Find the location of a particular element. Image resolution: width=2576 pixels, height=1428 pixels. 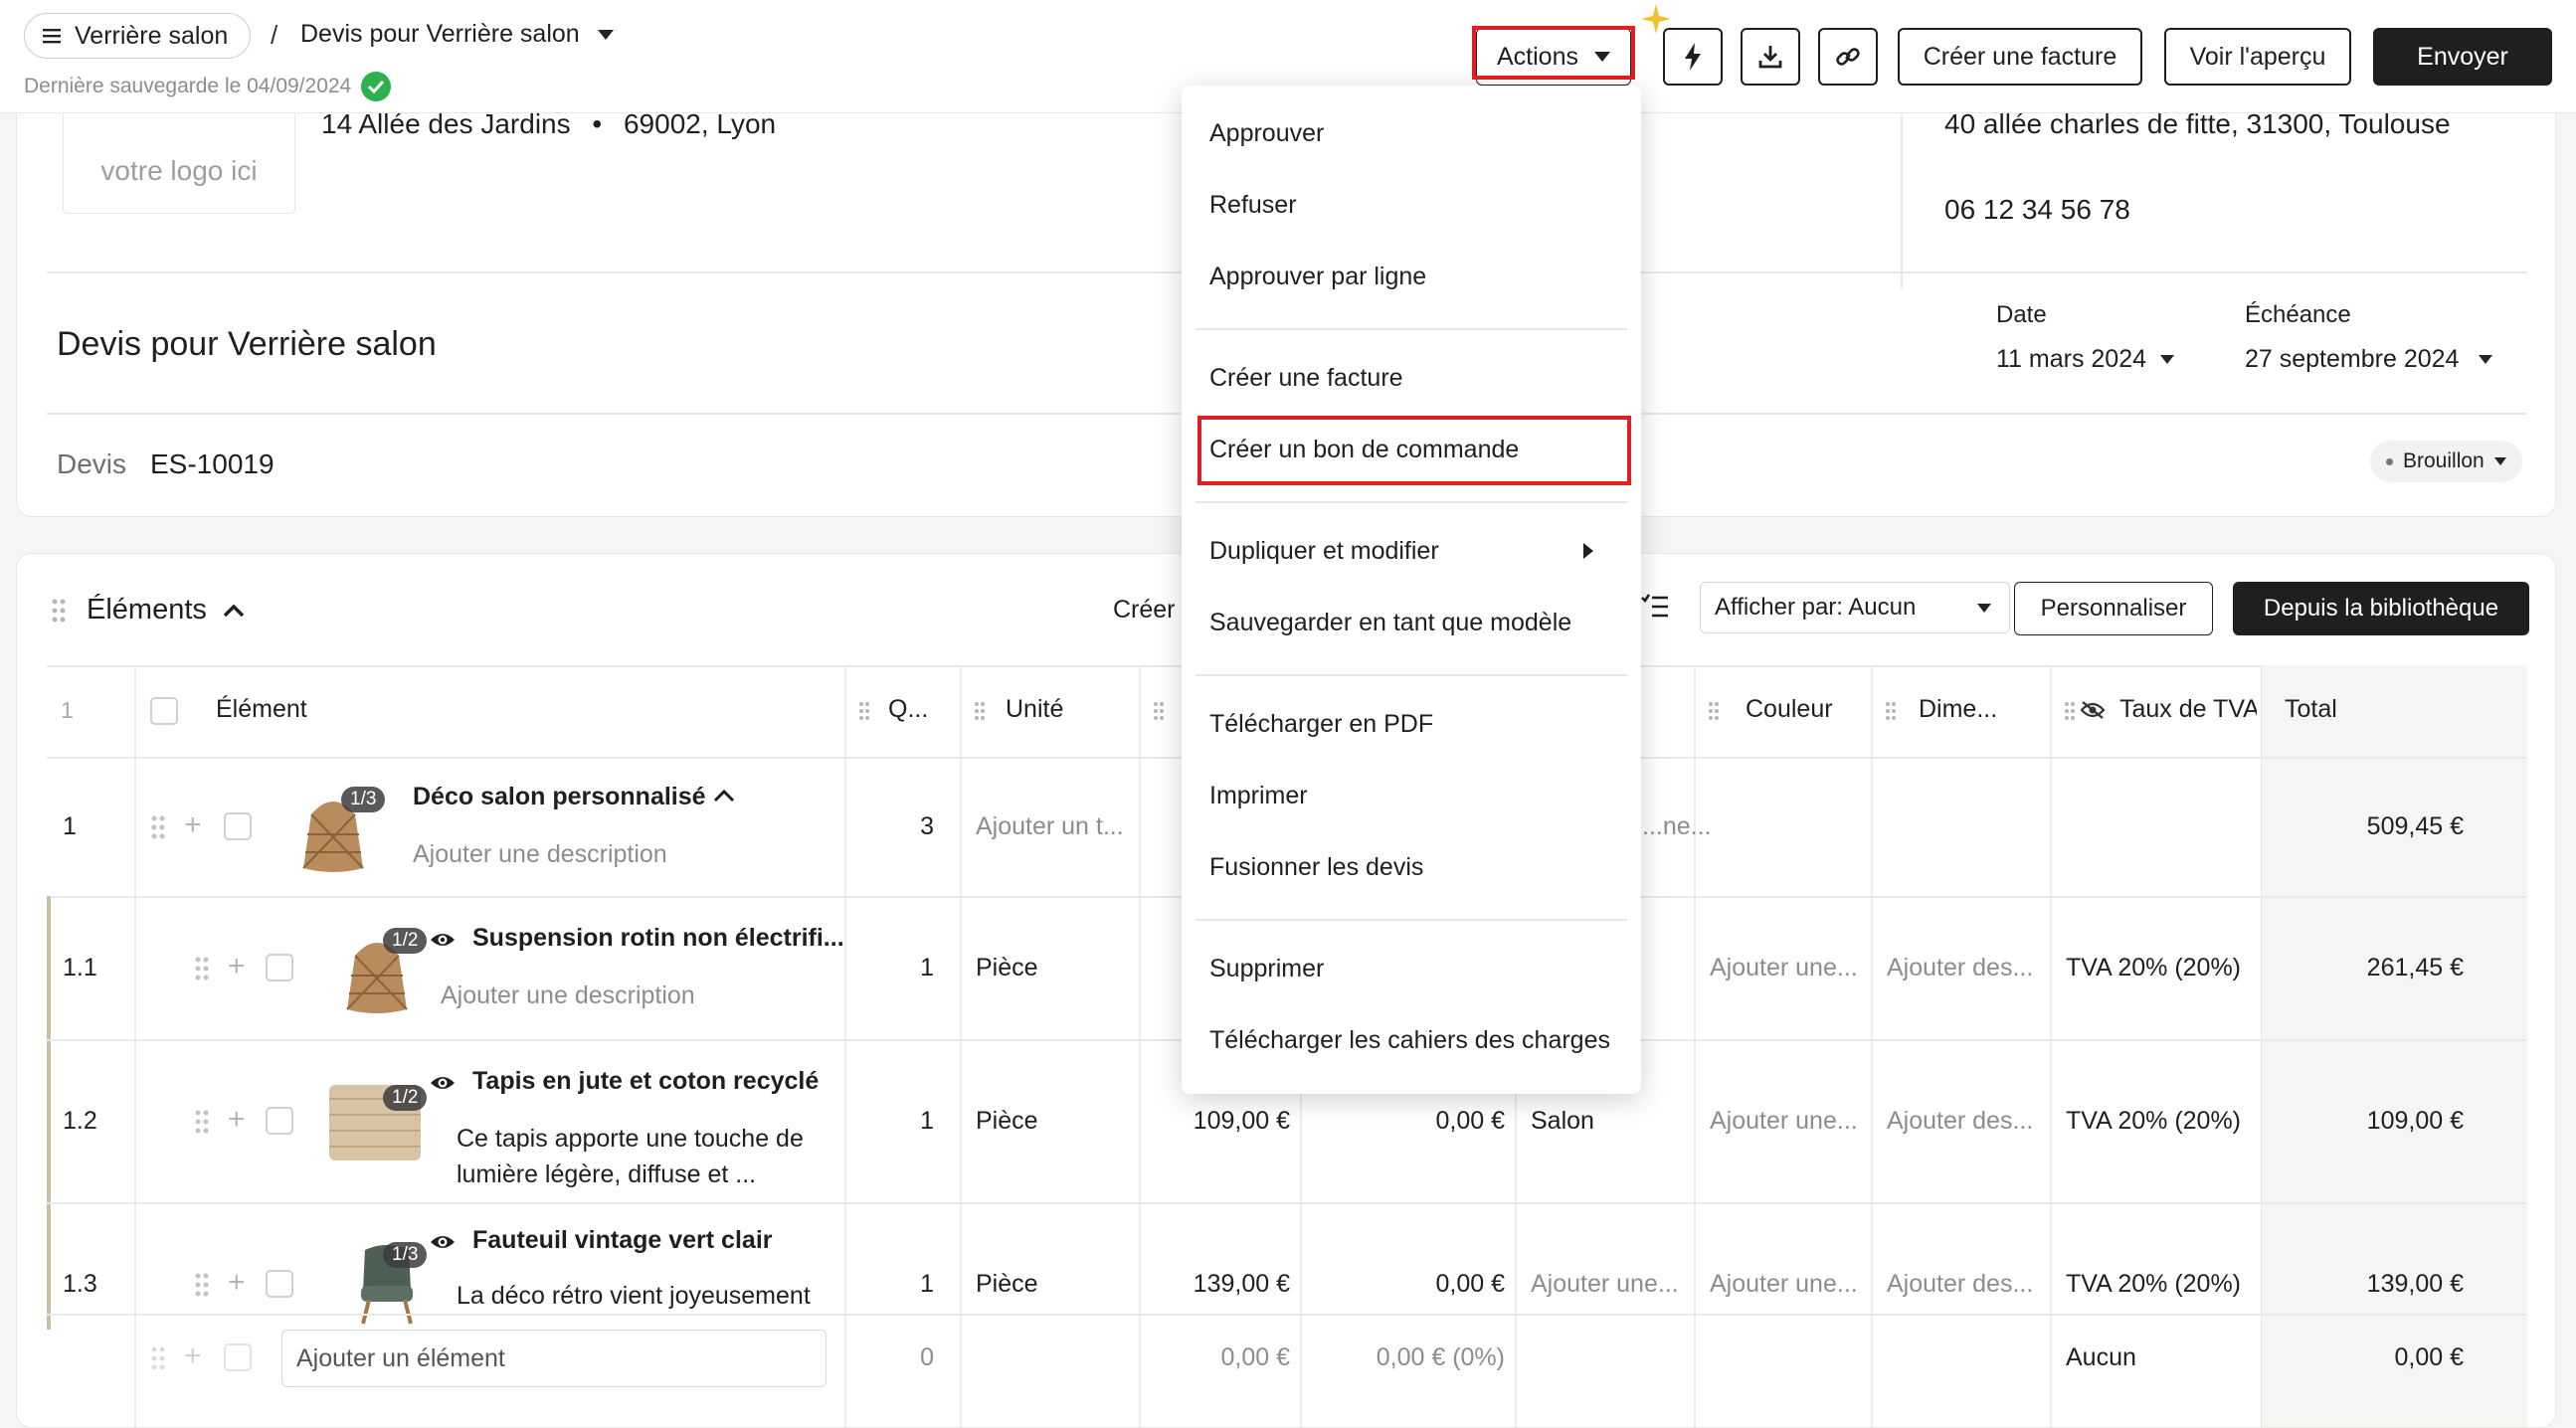

item-description: La déco rétro vient joyeusement is located at coordinates (634, 1296).